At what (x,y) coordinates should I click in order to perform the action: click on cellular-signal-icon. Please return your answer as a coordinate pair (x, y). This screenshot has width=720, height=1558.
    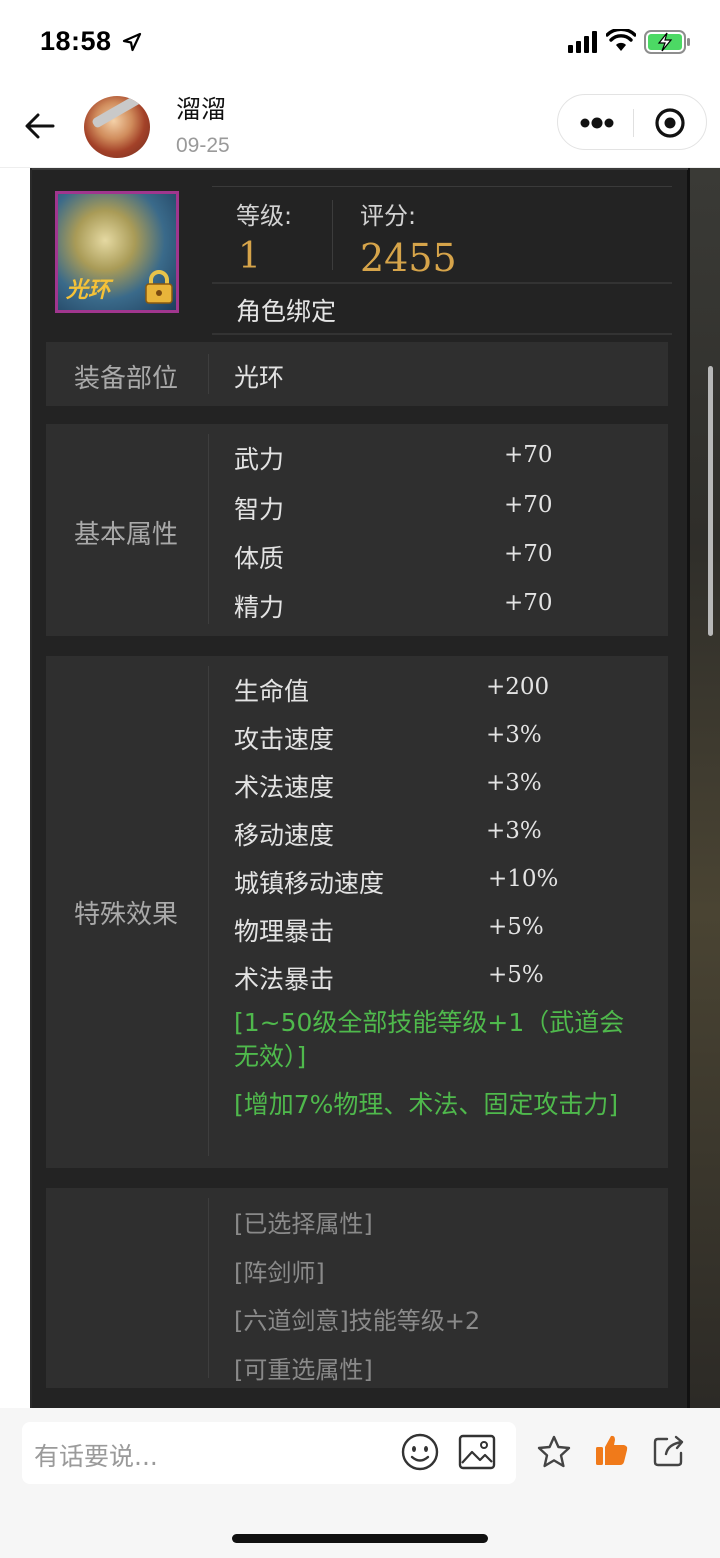
    Looking at the image, I should click on (582, 42).